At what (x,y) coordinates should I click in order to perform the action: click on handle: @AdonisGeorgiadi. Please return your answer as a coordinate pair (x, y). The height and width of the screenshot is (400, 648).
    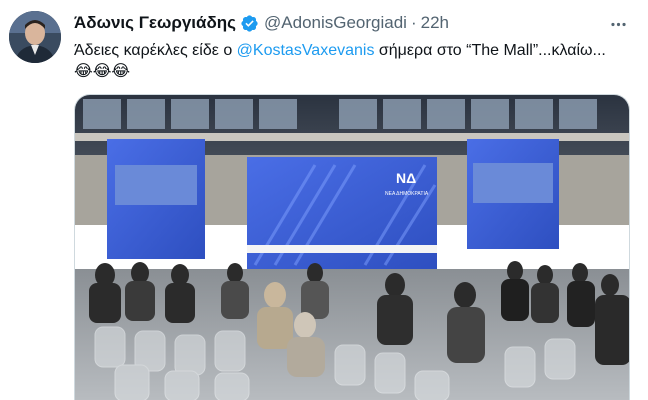
    Looking at the image, I should click on (335, 23).